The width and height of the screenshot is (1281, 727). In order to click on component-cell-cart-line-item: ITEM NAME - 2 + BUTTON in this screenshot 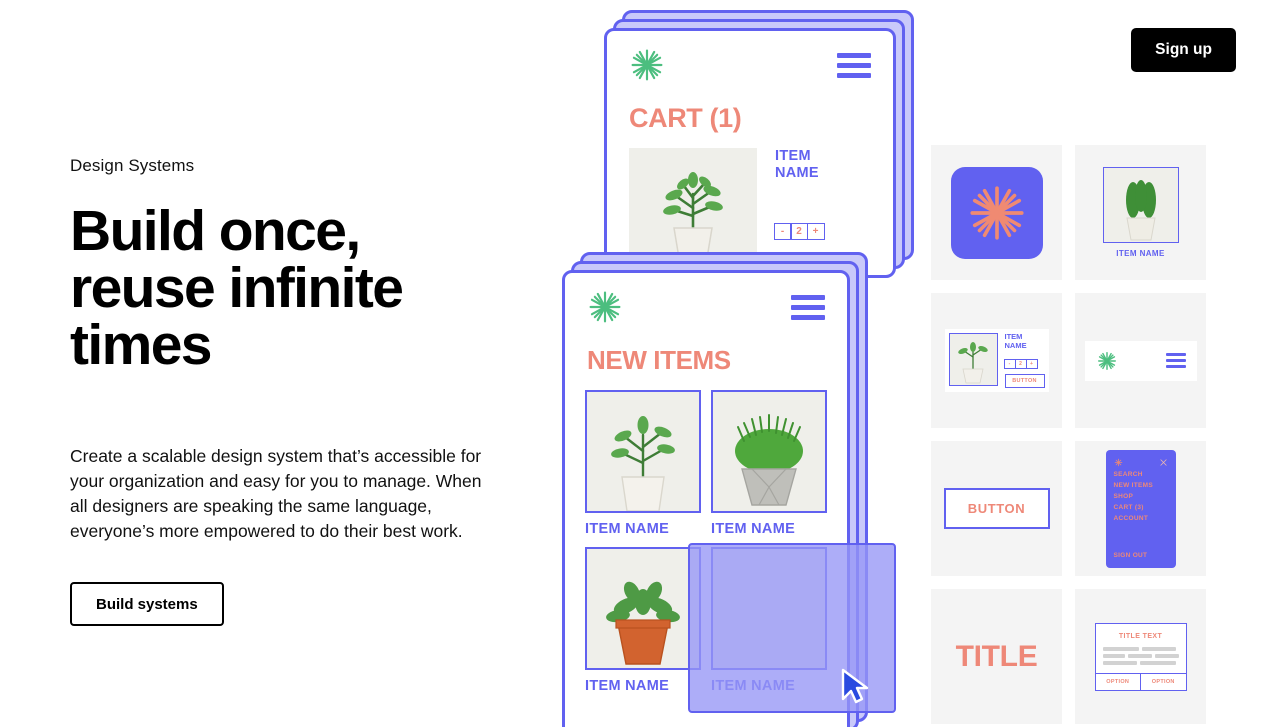, I will do `click(996, 360)`.